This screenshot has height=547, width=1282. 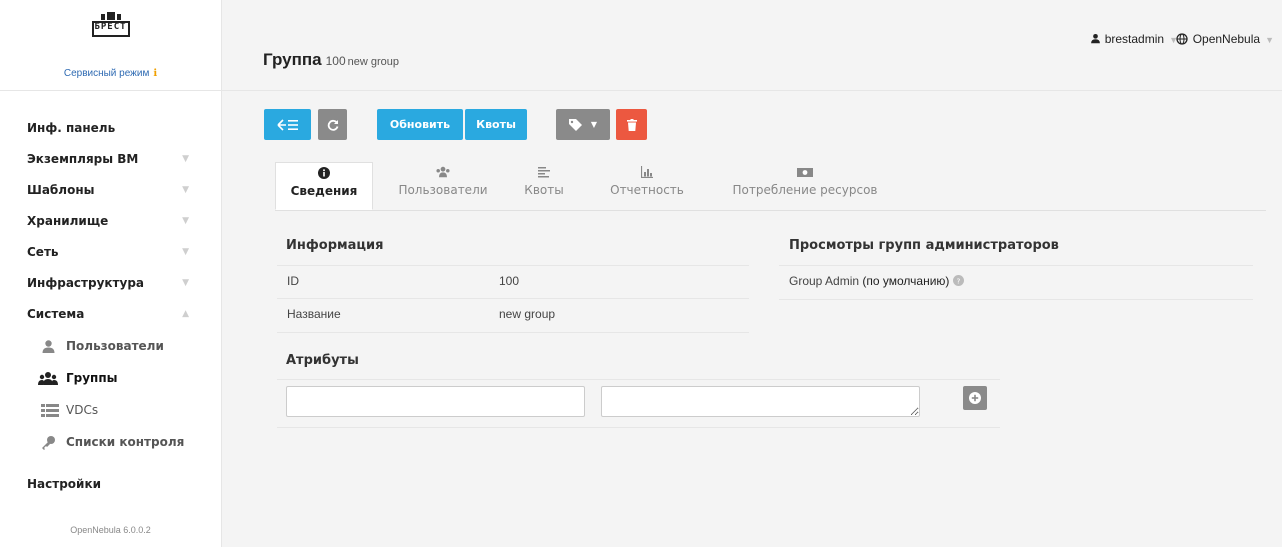 I want to click on tag-icon, so click(x=575, y=124).